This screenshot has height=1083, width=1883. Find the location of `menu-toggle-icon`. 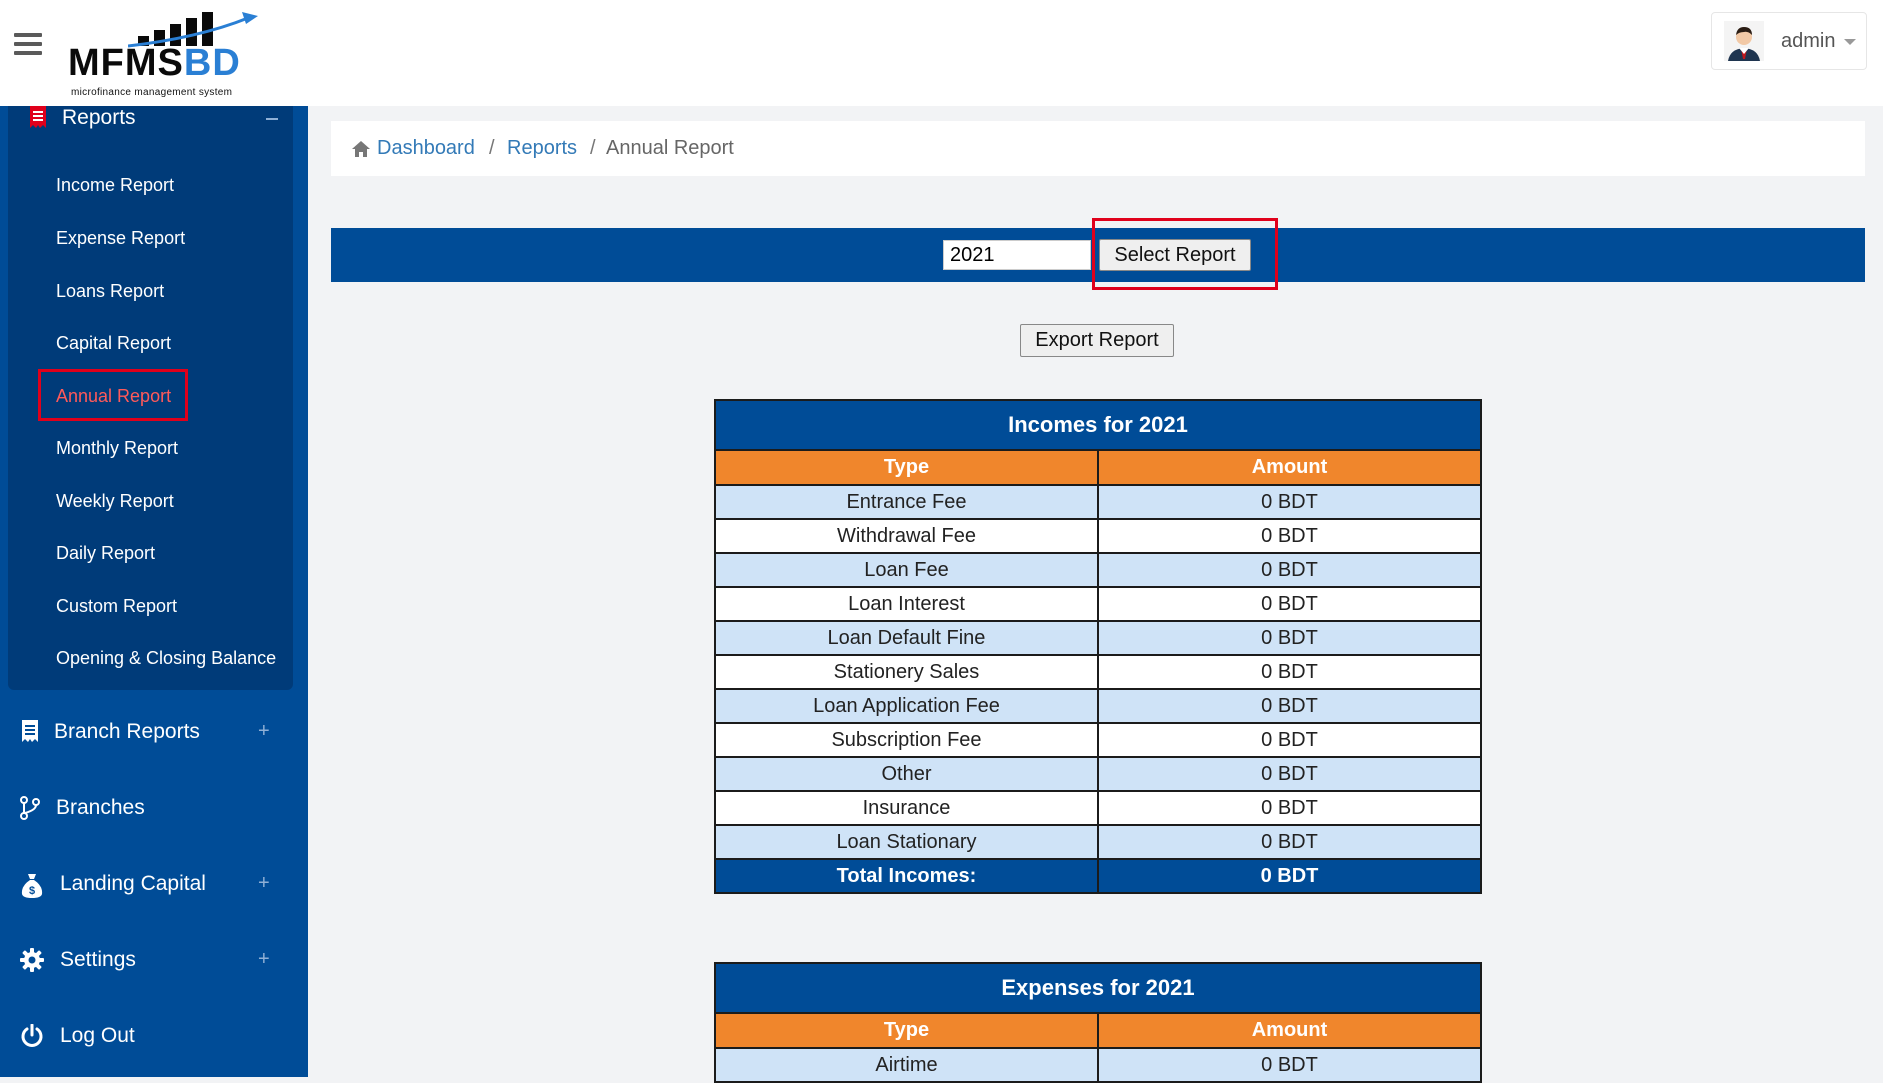

menu-toggle-icon is located at coordinates (28, 45).